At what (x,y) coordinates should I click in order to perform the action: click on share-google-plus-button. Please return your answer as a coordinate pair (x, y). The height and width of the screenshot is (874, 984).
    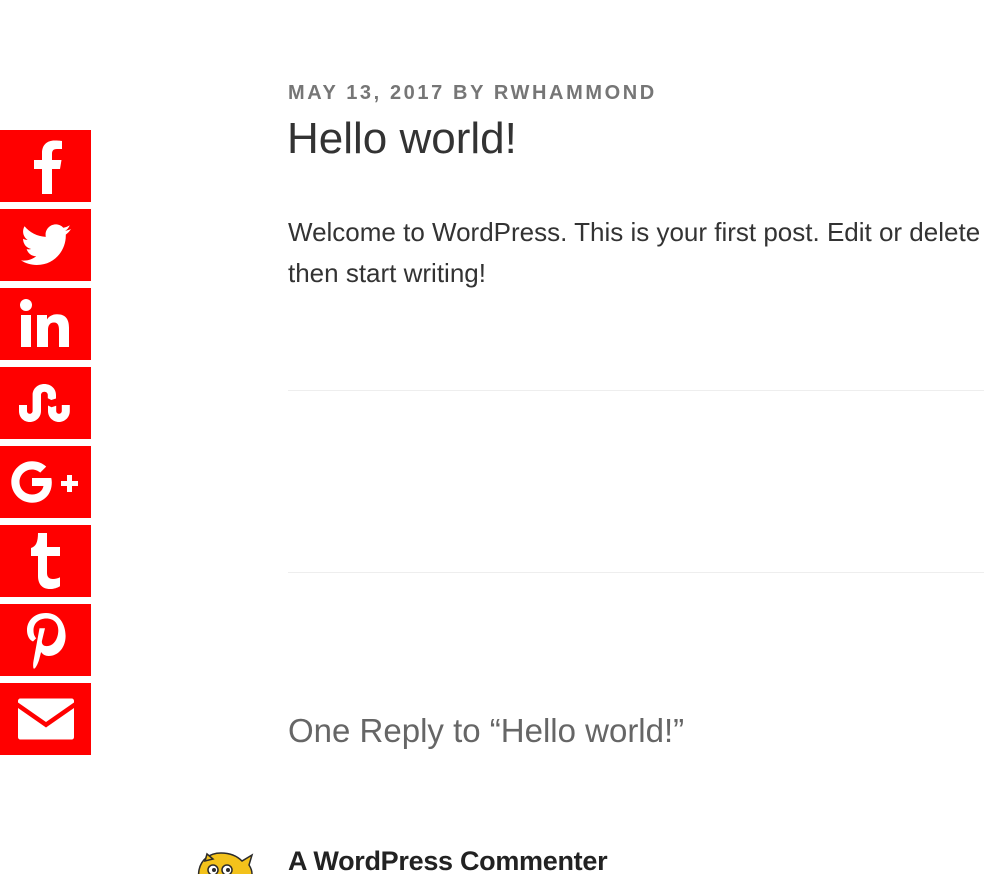
    Looking at the image, I should click on (45, 482).